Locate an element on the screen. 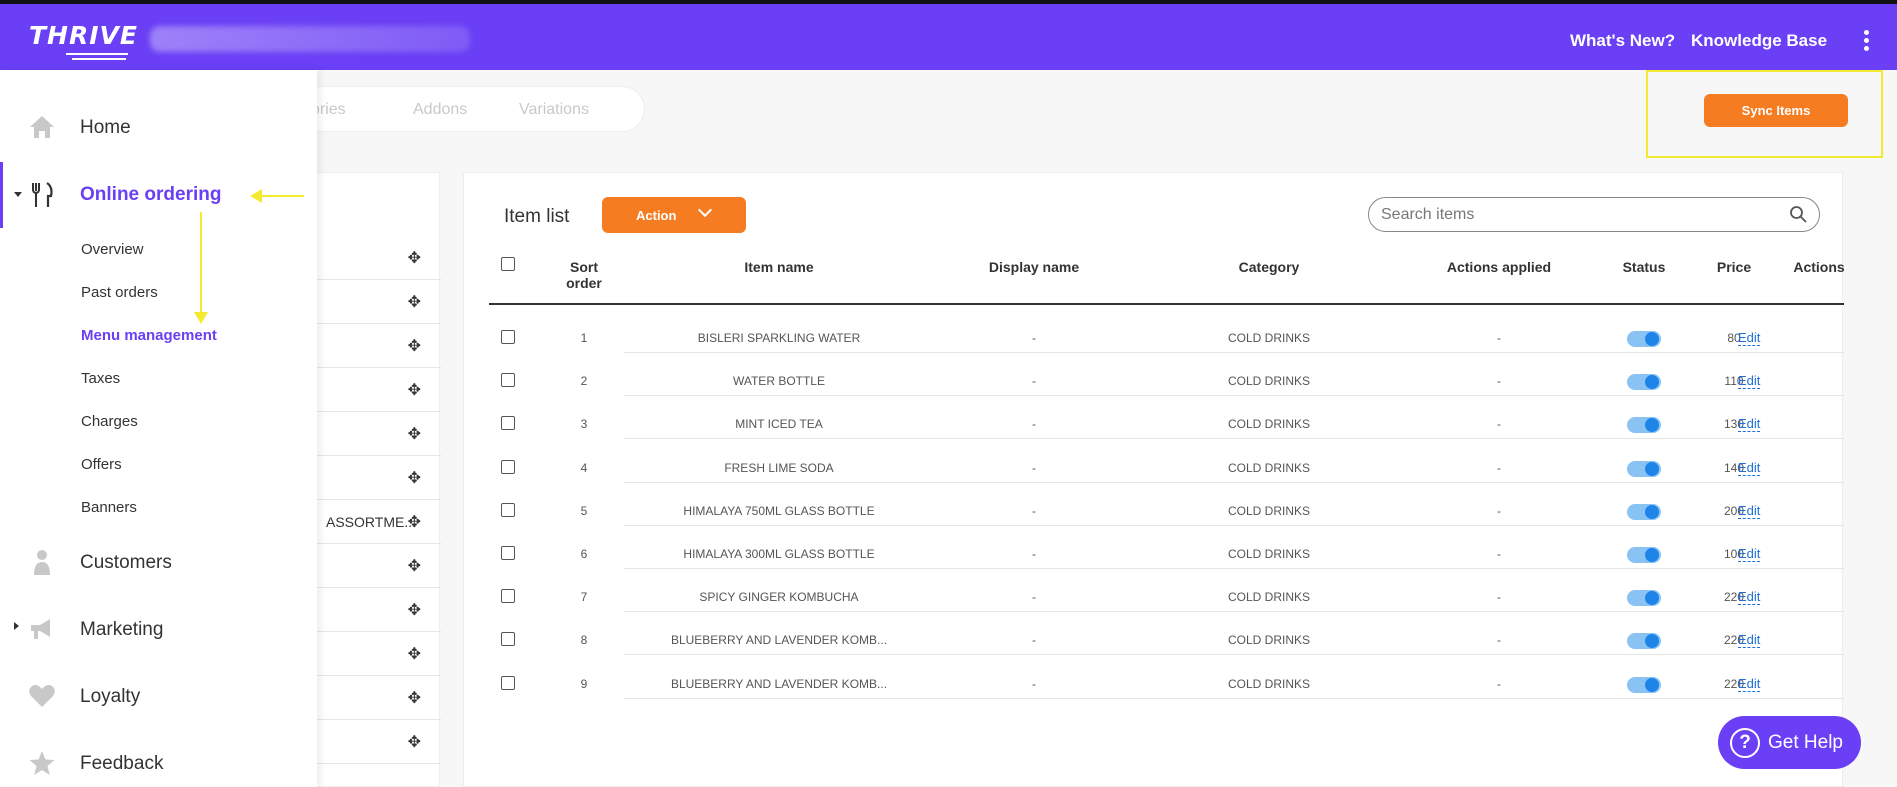  search-box is located at coordinates (1594, 214).